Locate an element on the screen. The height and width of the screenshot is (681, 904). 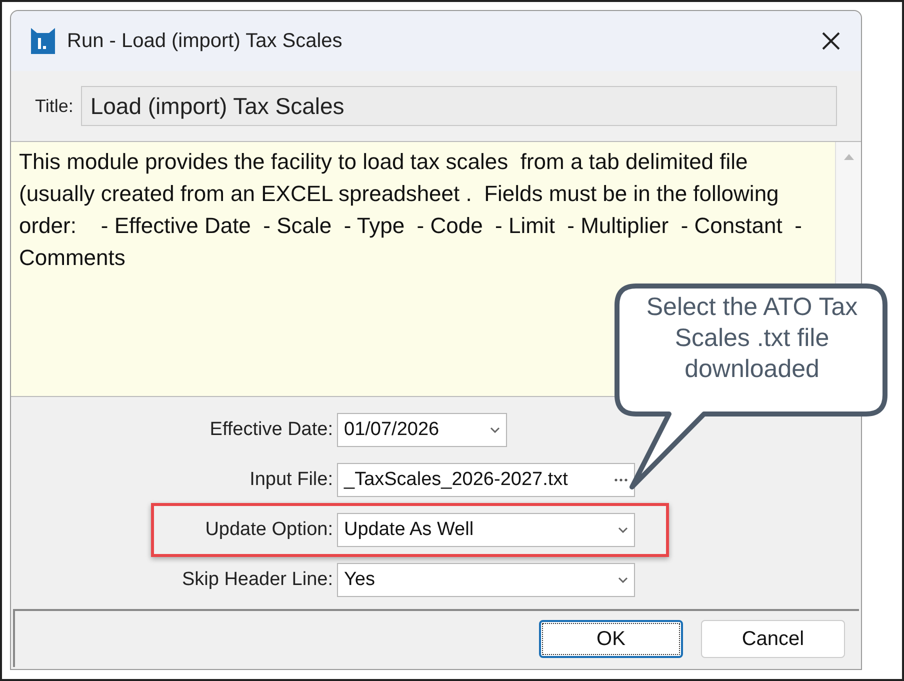
dropdown-field: 01/07/2026 is located at coordinates (422, 430).